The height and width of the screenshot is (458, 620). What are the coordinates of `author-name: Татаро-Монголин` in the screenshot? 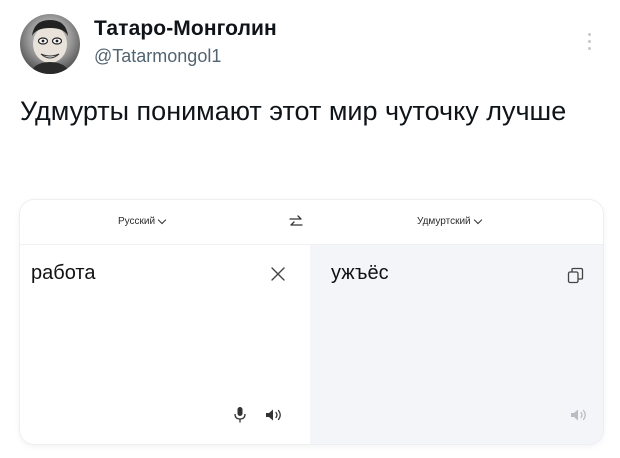 It's located at (185, 29).